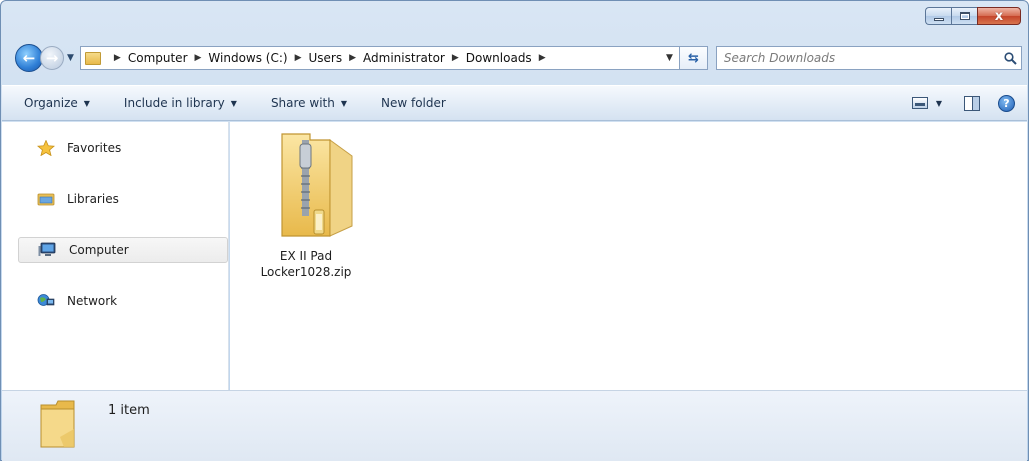 The height and width of the screenshot is (461, 1029). What do you see at coordinates (129, 410) in the screenshot?
I see `item-count: 1 item` at bounding box center [129, 410].